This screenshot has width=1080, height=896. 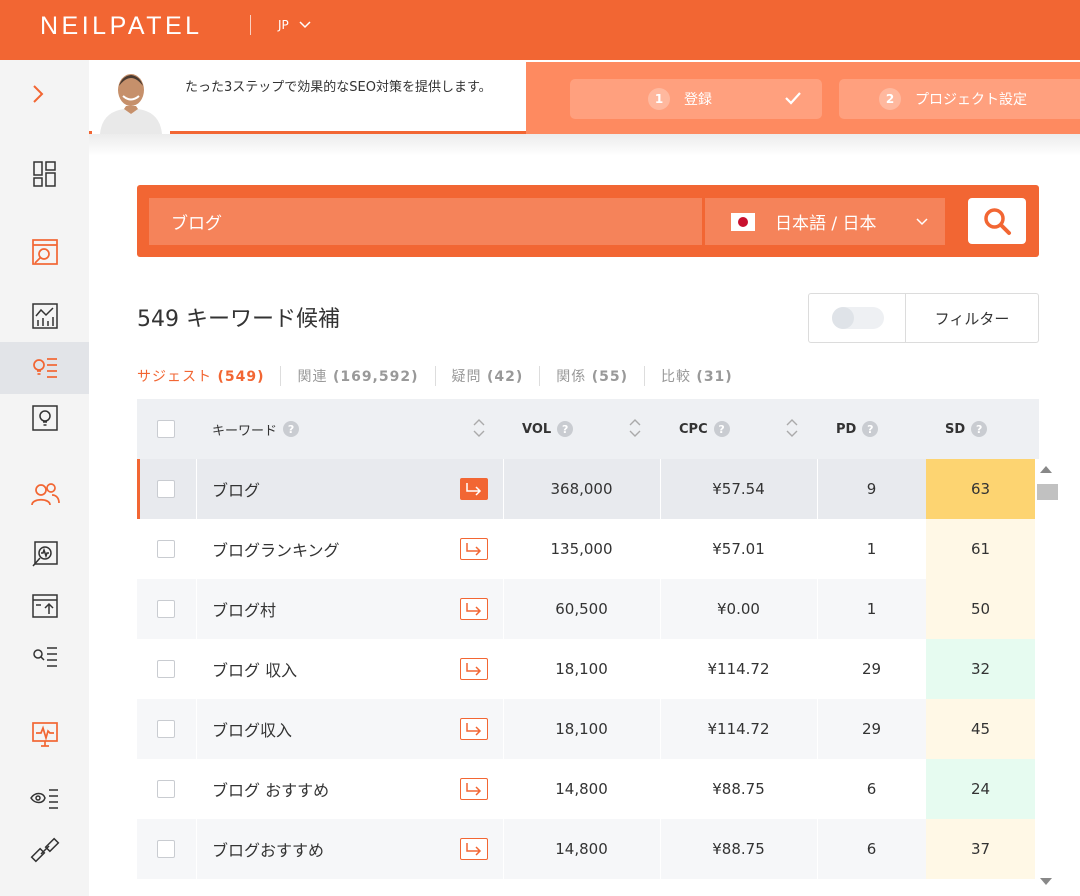 I want to click on tab-suggestions: サジェスト (549), so click(x=209, y=376).